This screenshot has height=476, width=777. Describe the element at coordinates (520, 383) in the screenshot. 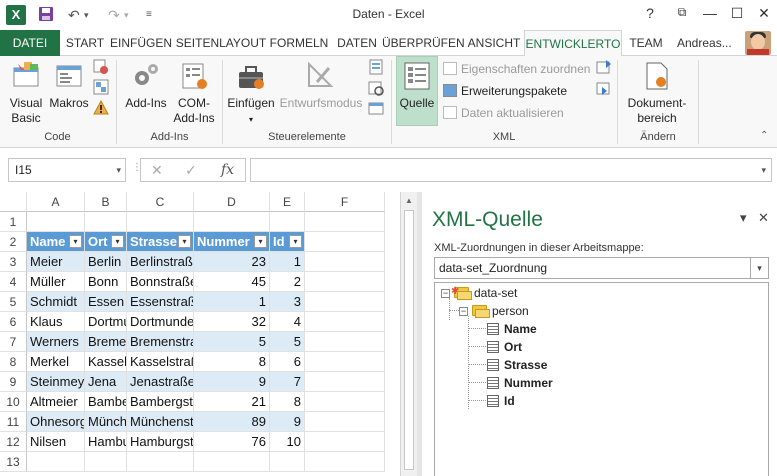

I see `tree-element-nummer: Nummer` at that location.